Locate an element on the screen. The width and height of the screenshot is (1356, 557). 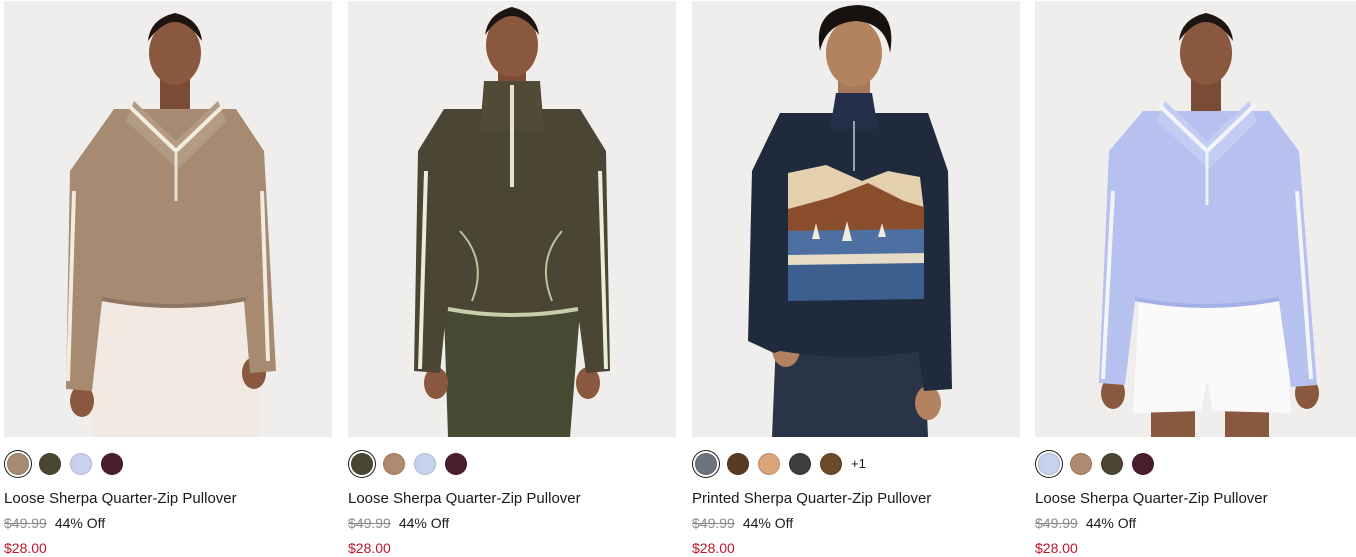
more-colors-link: +1 is located at coordinates (858, 464).